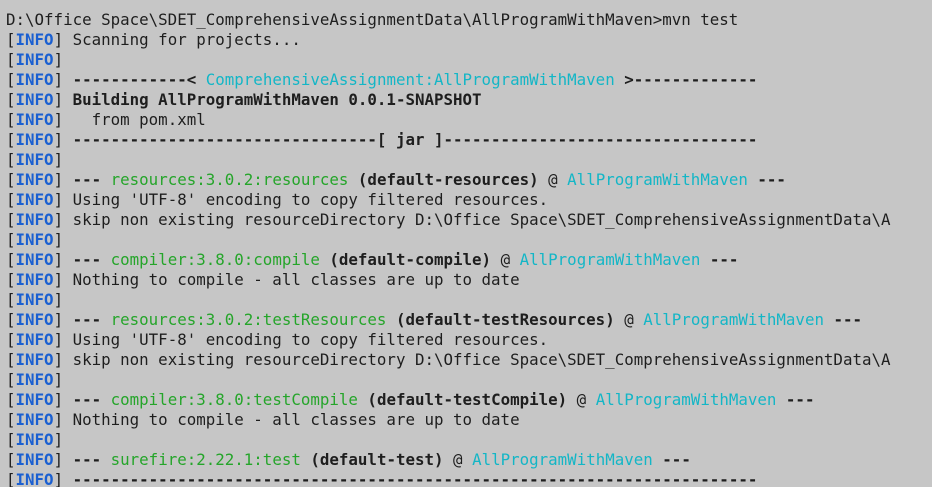 The image size is (932, 487). Describe the element at coordinates (686, 79) in the screenshot. I see `log-segment-bold: >-------------` at that location.